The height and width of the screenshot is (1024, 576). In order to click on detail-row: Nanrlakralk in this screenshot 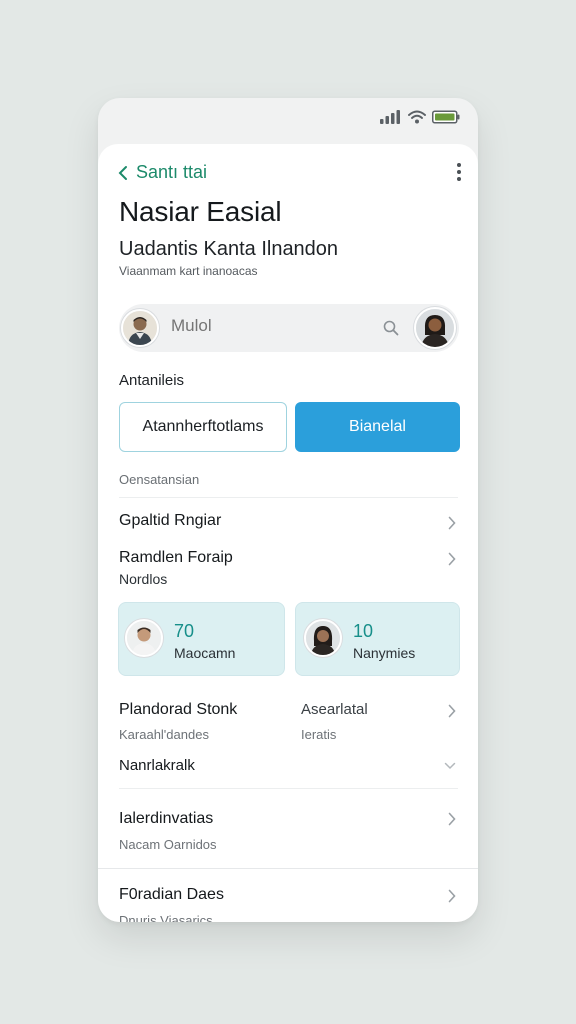, I will do `click(288, 766)`.